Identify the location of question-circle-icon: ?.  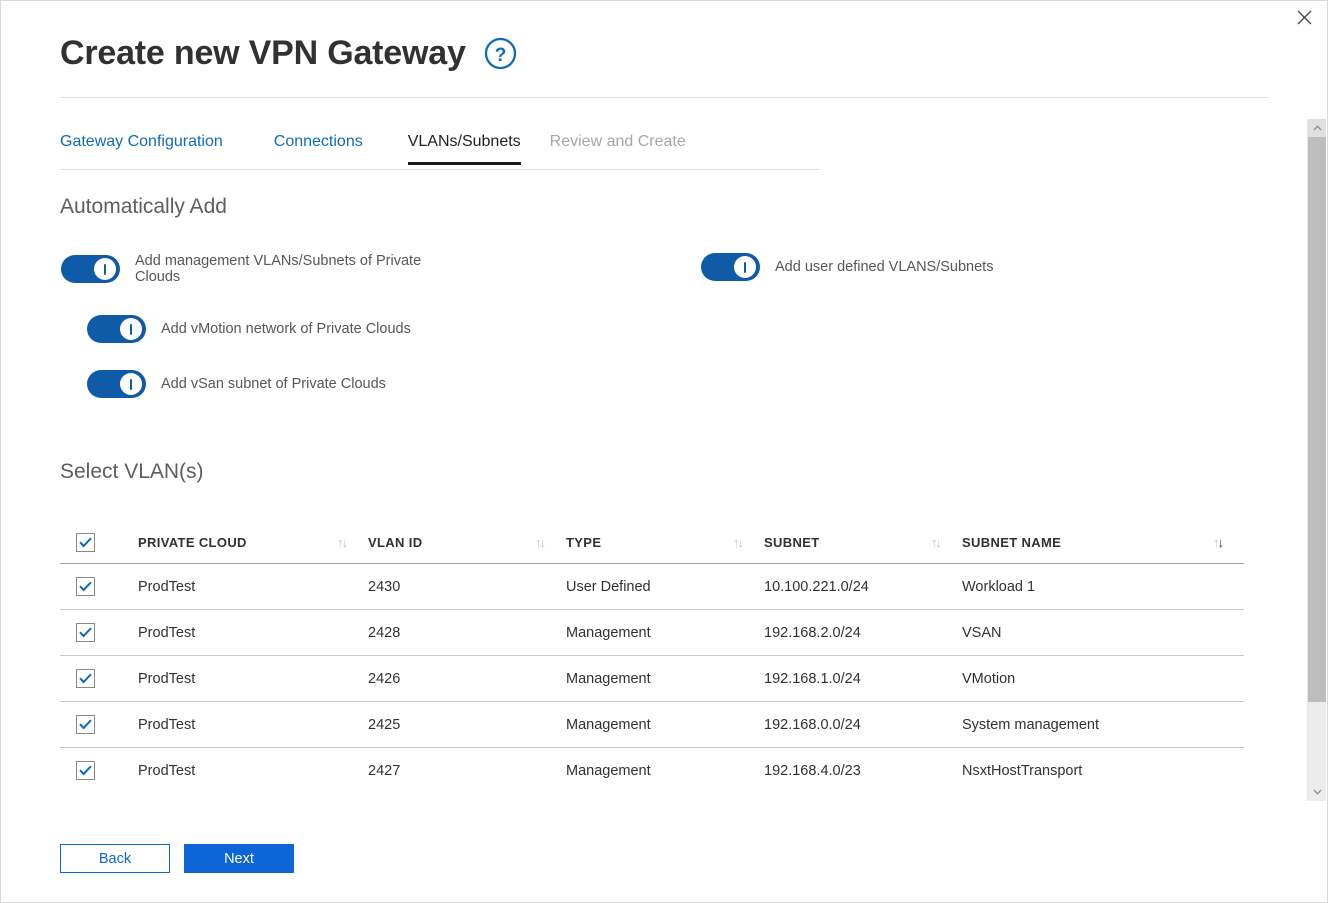
(500, 53).